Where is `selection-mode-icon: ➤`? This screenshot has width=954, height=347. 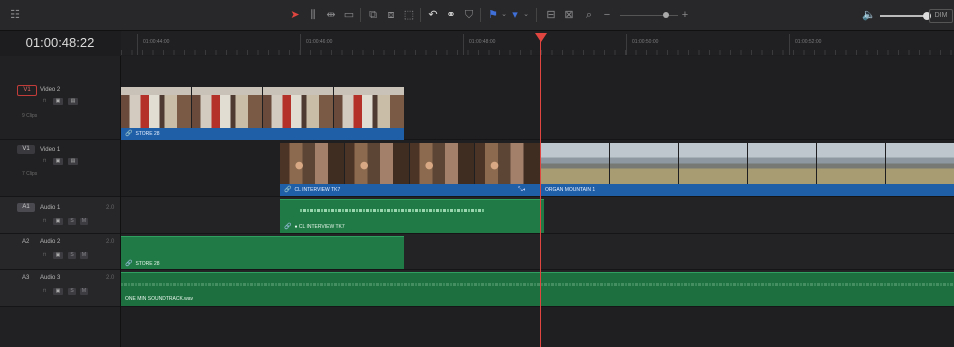 selection-mode-icon: ➤ is located at coordinates (295, 15).